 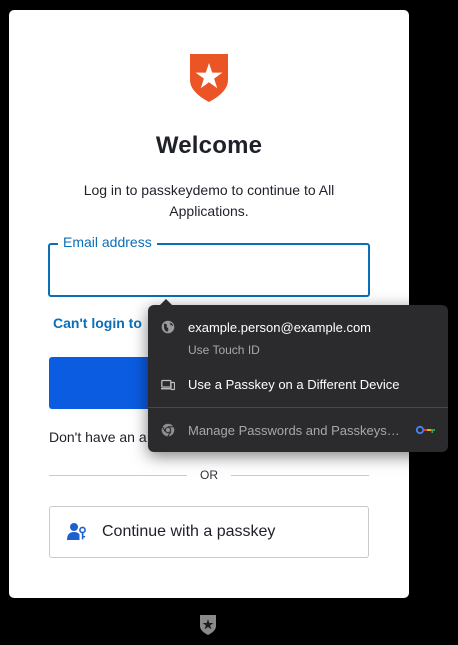 I want to click on continue-with-passkey-button: Continue with a passkey, so click(x=209, y=532).